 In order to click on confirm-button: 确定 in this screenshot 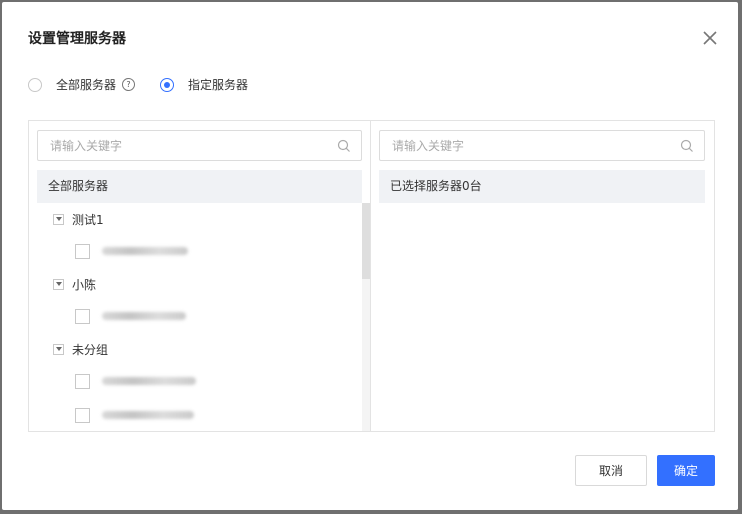, I will do `click(686, 470)`.